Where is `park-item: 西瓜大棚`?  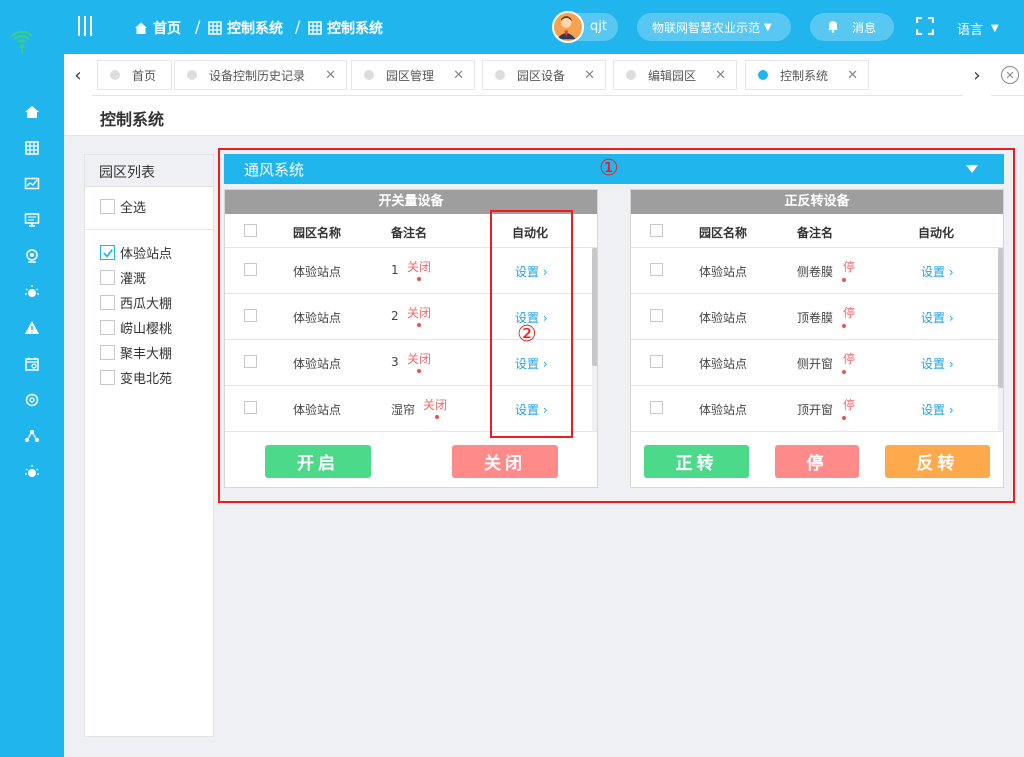 park-item: 西瓜大棚 is located at coordinates (149, 302).